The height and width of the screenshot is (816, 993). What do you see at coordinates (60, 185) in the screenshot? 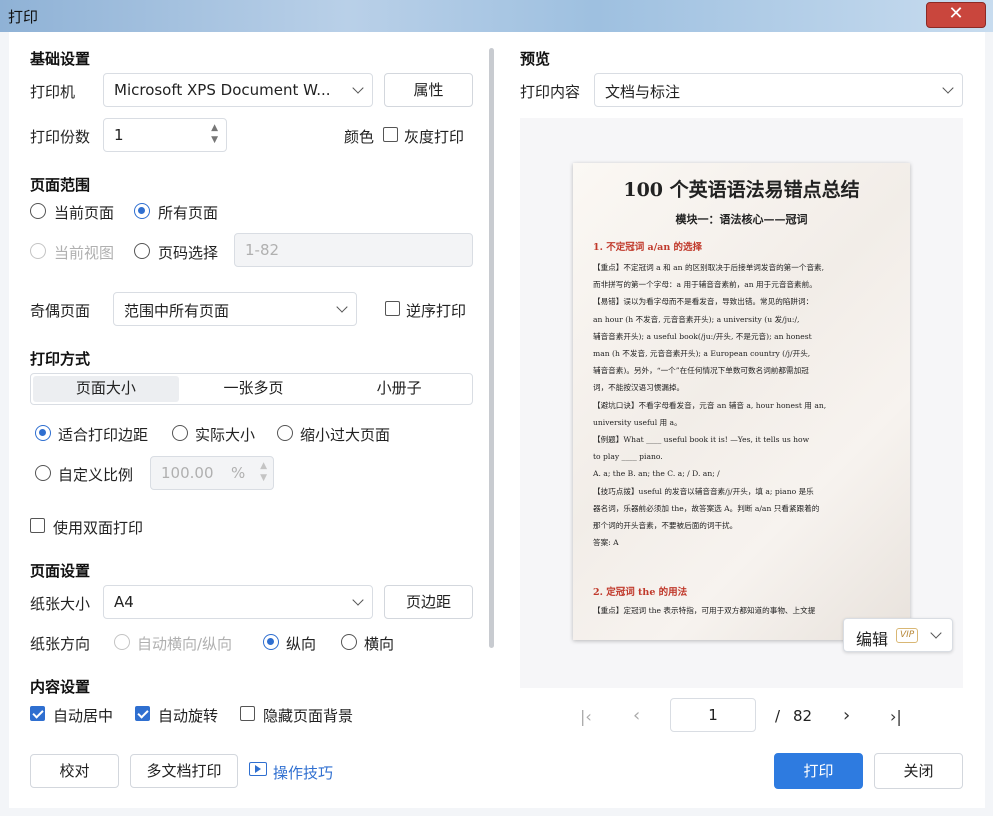
I see `page-range-heading: 页面范围` at bounding box center [60, 185].